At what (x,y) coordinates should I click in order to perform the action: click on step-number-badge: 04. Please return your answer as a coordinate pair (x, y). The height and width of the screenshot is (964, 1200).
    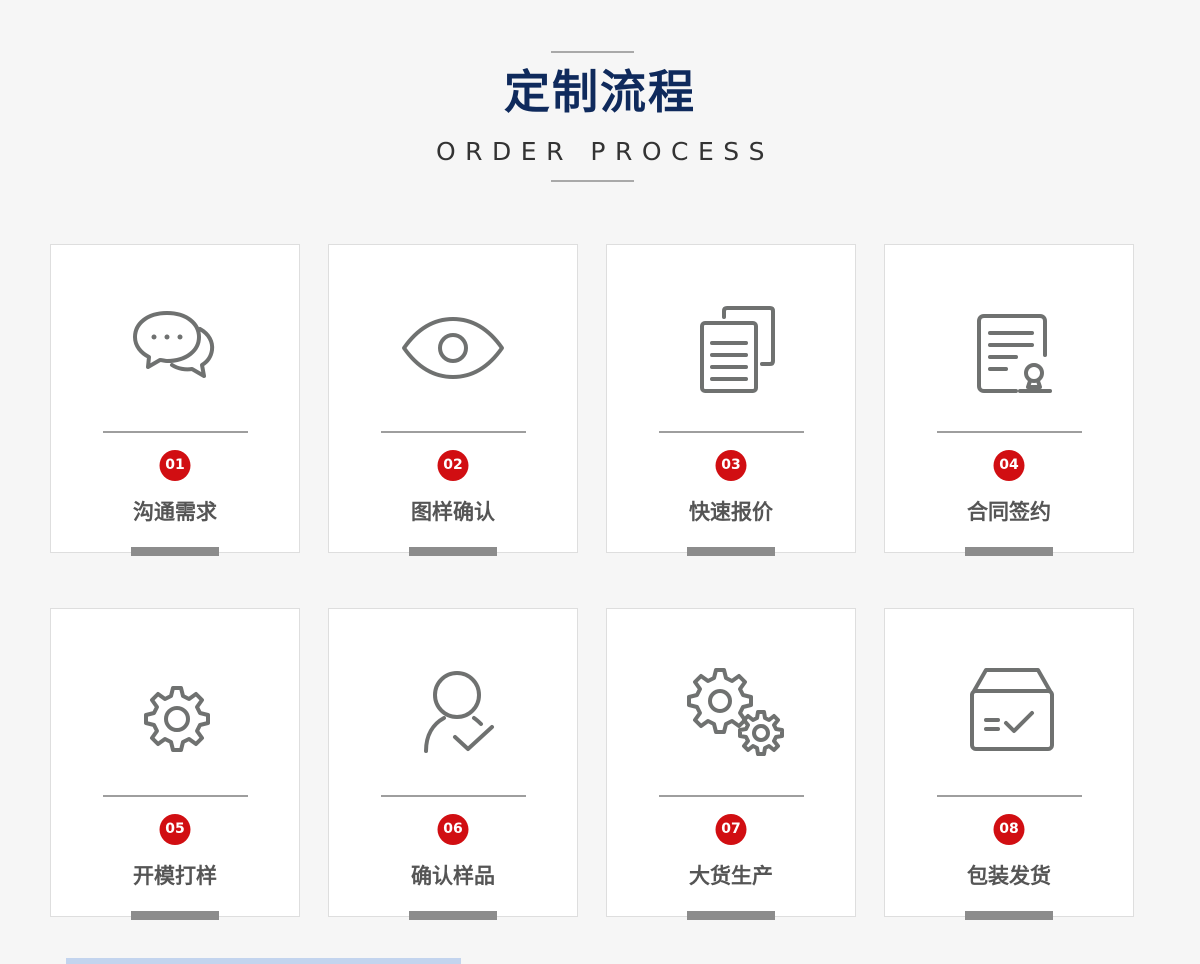
    Looking at the image, I should click on (1009, 465).